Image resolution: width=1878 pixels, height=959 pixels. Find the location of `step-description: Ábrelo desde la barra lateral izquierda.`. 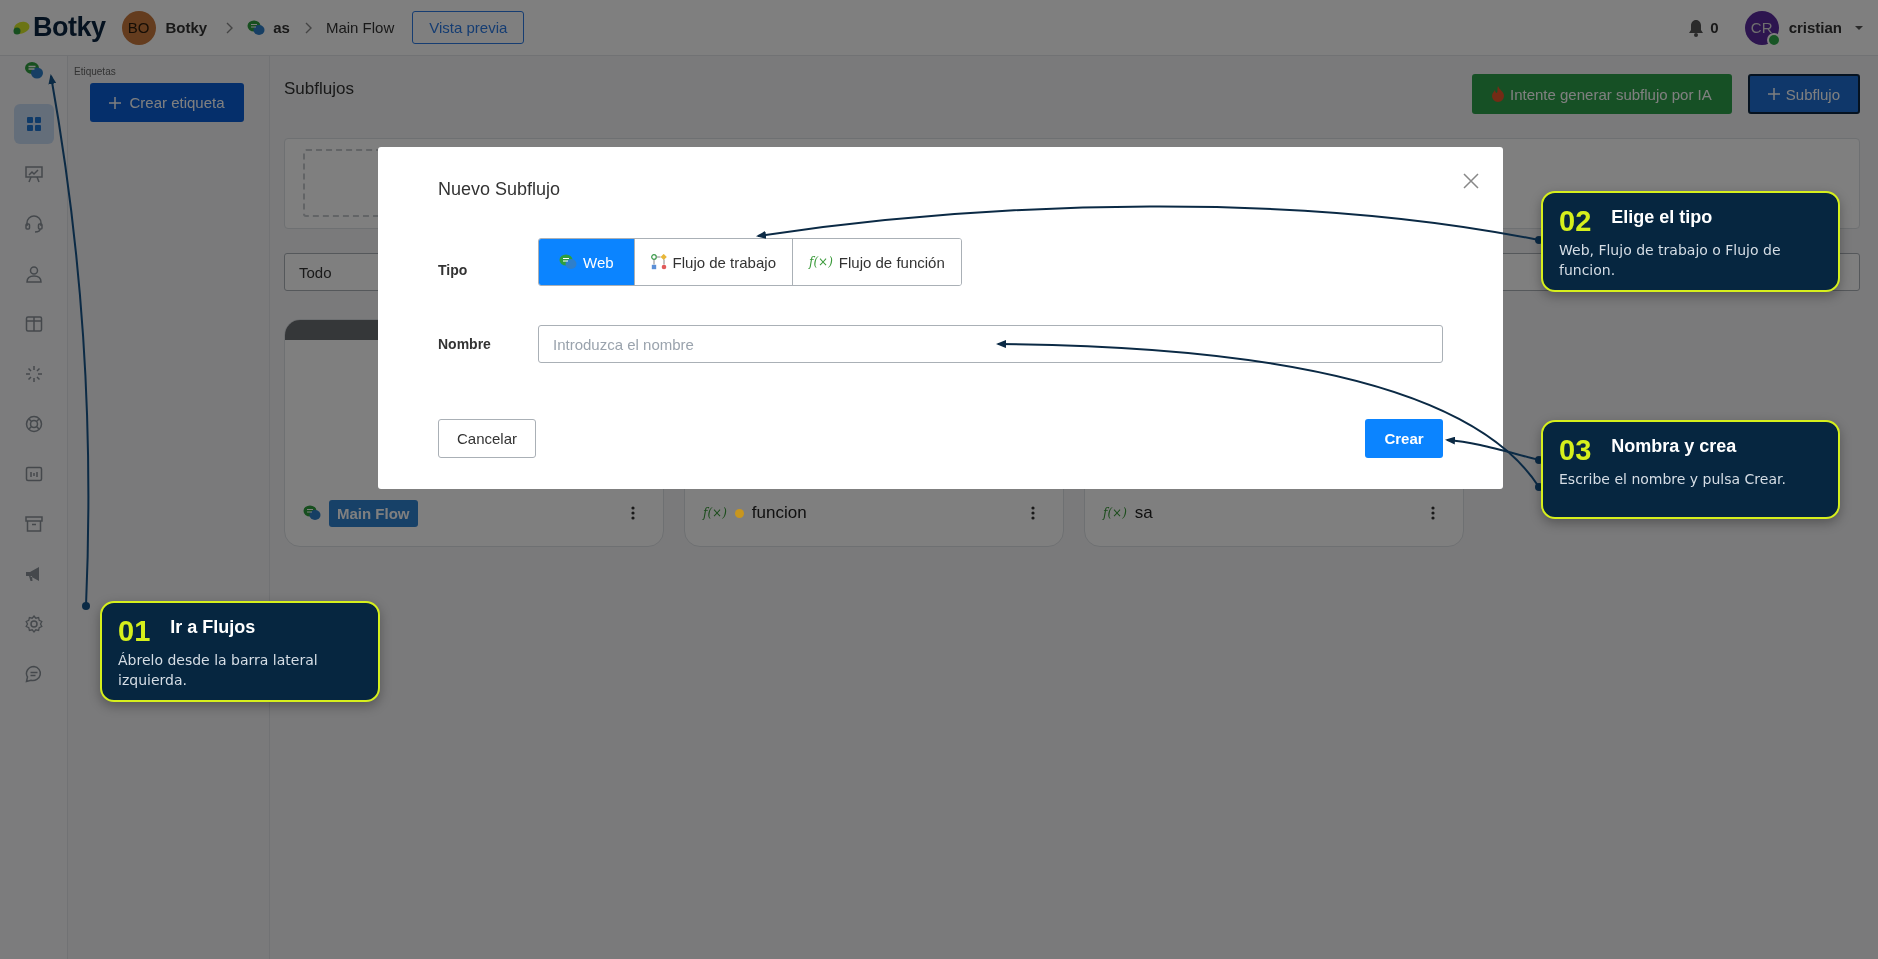

step-description: Ábrelo desde la barra lateral izquierda. is located at coordinates (218, 670).